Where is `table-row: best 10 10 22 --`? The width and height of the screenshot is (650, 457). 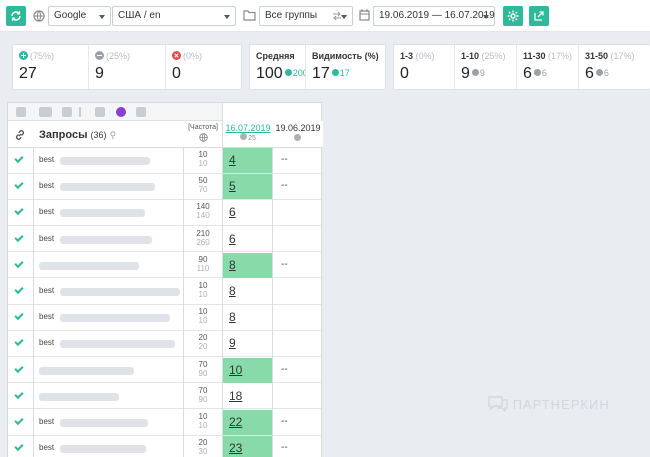 table-row: best 10 10 22 -- is located at coordinates (165, 423).